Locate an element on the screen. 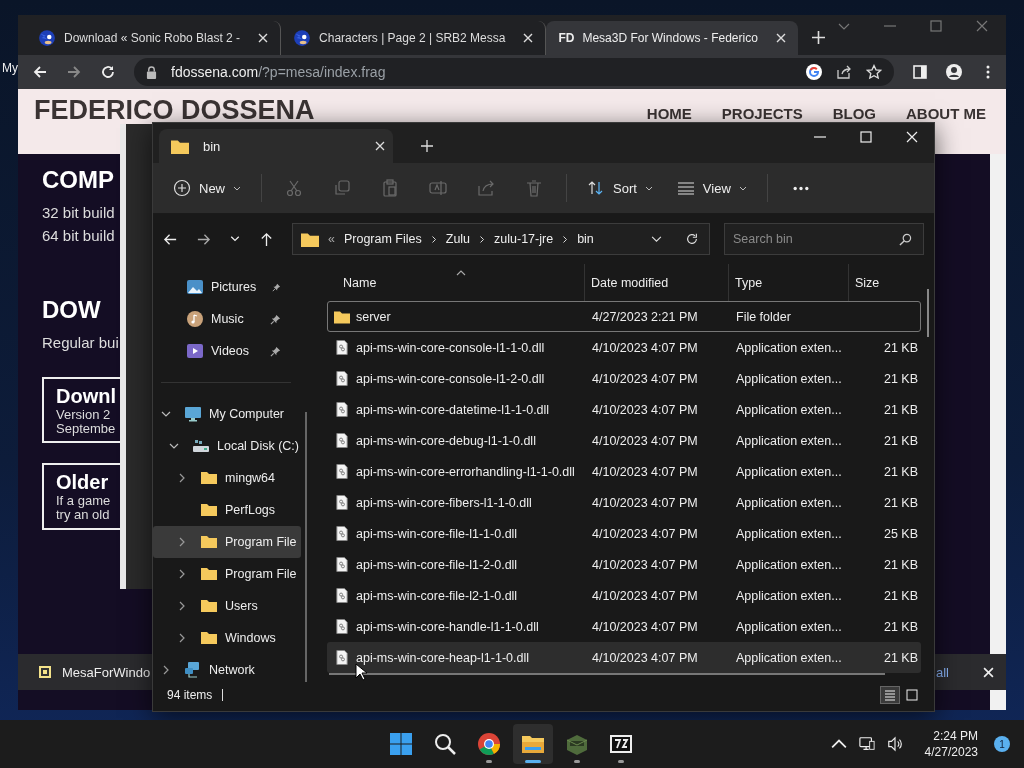 The height and width of the screenshot is (768, 1024). overflow-indicator: « is located at coordinates (331, 239).